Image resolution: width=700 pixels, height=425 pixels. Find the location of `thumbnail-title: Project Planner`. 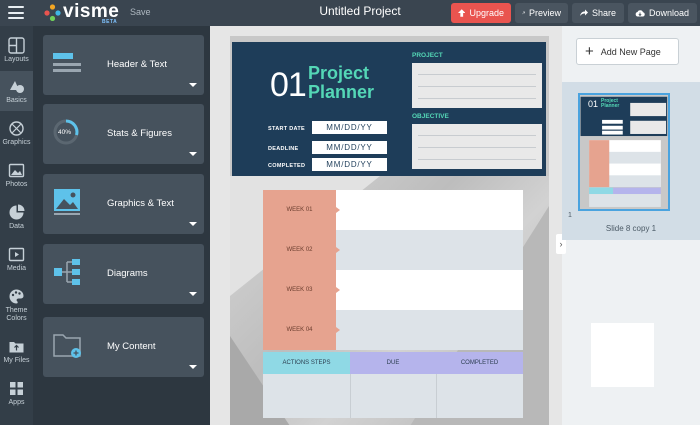

thumbnail-title: Project Planner is located at coordinates (610, 104).